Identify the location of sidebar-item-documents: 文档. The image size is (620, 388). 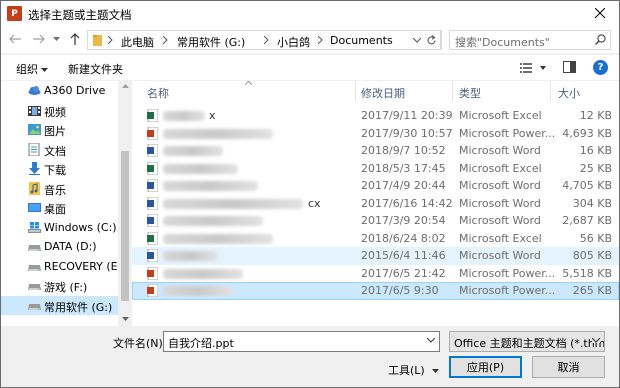
(59, 149).